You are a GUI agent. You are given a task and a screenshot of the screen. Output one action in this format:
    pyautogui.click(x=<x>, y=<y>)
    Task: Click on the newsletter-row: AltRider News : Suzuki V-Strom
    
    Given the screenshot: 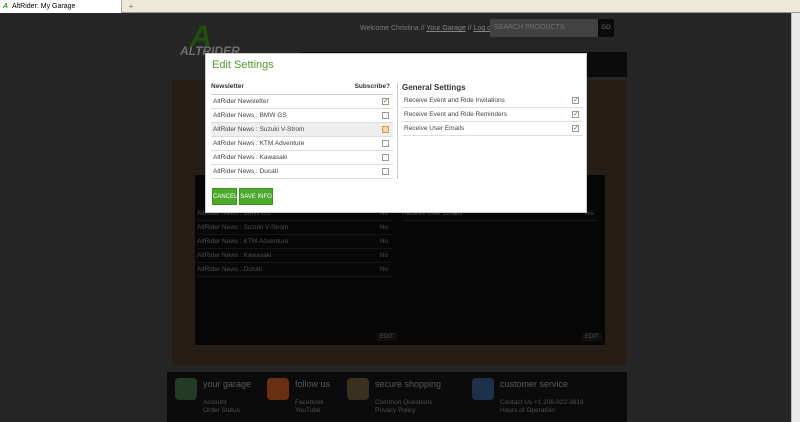 What is the action you would take?
    pyautogui.click(x=302, y=130)
    